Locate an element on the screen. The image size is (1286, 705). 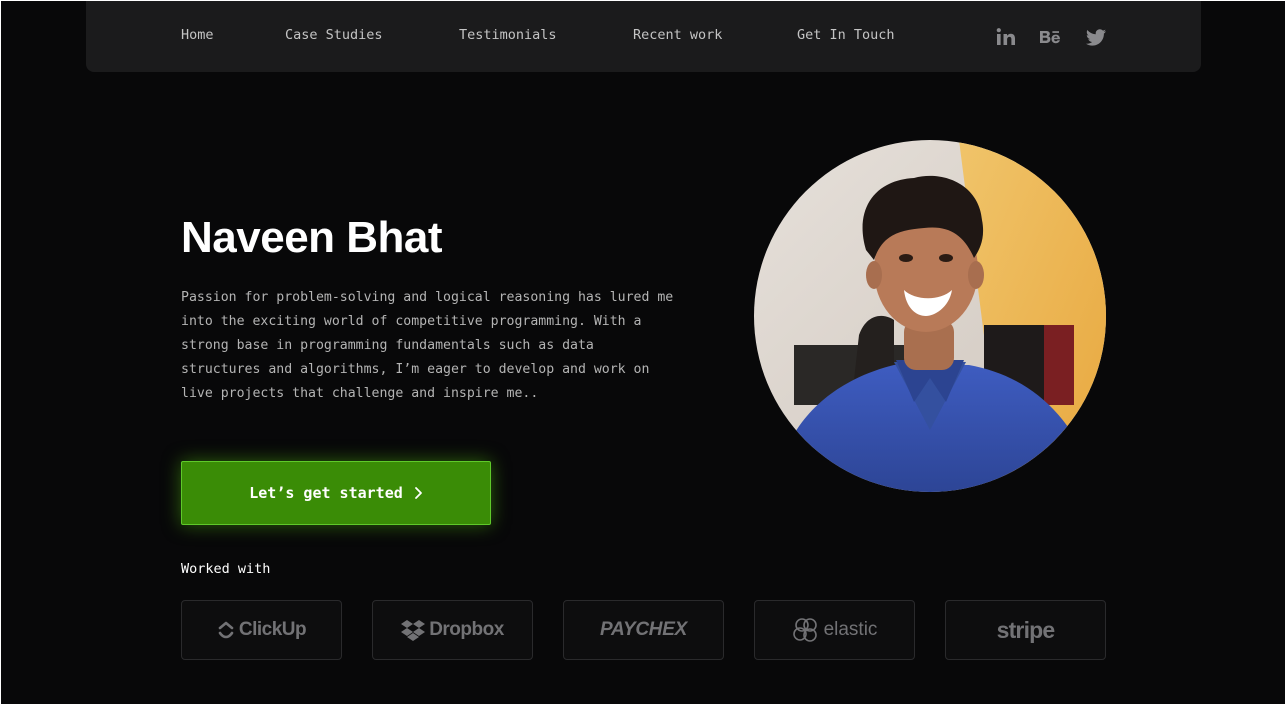
chevron-right-icon is located at coordinates (418, 493).